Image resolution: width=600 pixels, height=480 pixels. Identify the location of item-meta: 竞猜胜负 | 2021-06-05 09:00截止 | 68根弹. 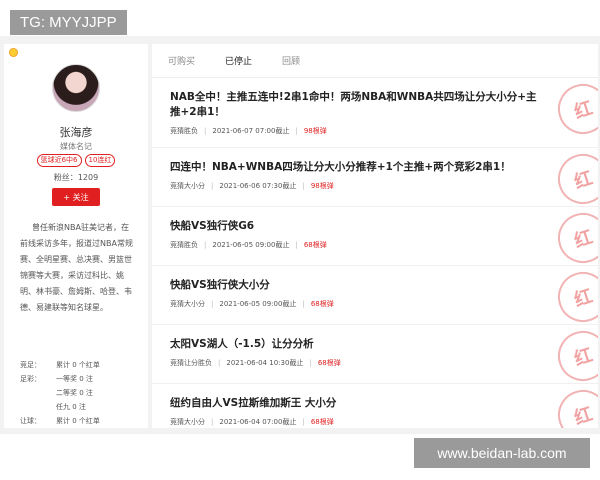
(248, 245).